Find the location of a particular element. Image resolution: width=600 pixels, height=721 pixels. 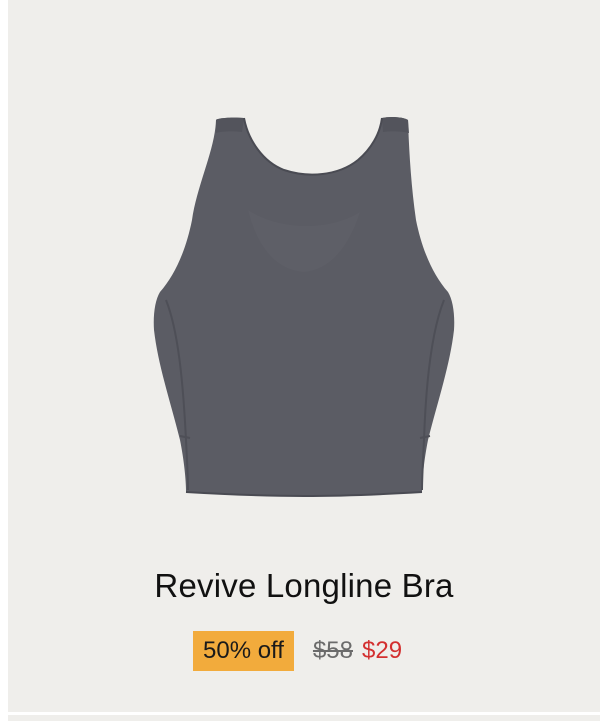

next-product-card-edge is located at coordinates (304, 718).